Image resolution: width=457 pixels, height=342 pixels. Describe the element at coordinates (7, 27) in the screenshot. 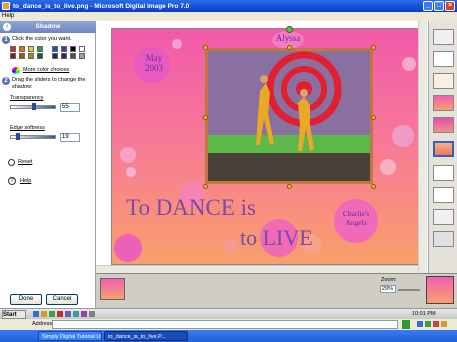

I see `panel-back-icon: ‹` at that location.